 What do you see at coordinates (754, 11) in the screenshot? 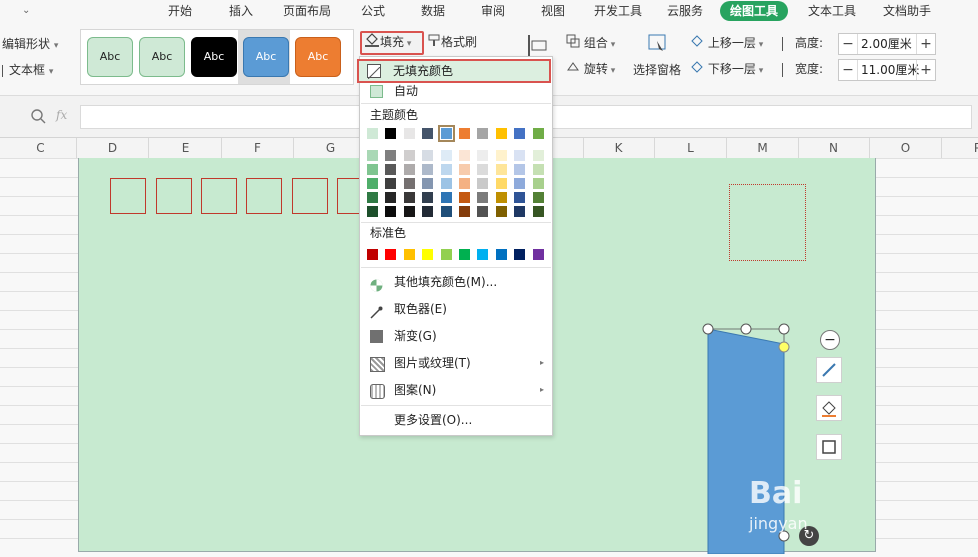
I see `tab-10: 绘图工具` at bounding box center [754, 11].